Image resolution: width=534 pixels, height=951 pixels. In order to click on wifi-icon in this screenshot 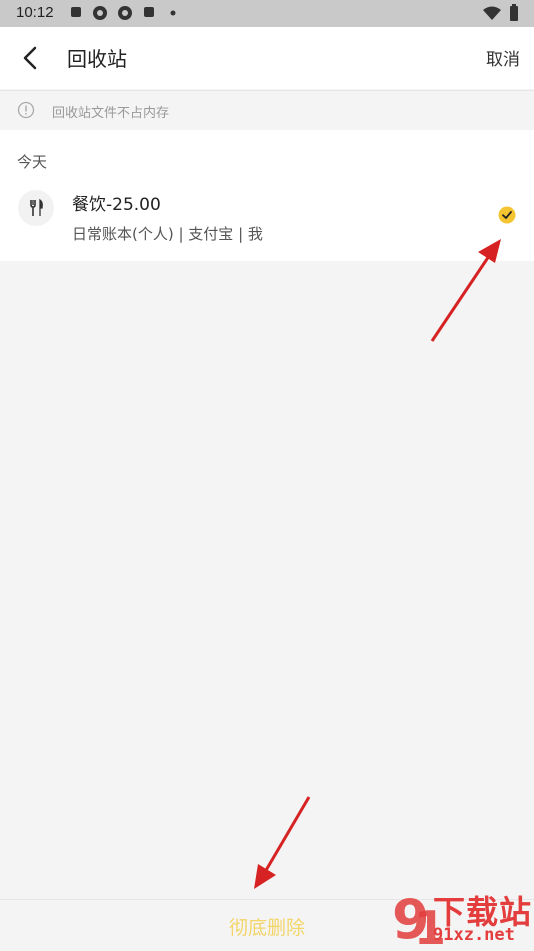, I will do `click(492, 13)`.